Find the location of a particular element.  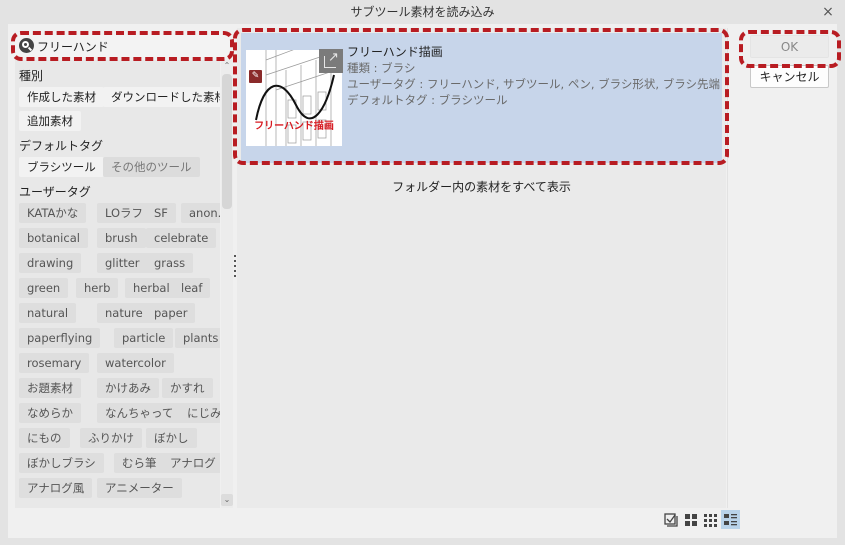

type-tag: ダウンロードした素材 is located at coordinates (161, 97).